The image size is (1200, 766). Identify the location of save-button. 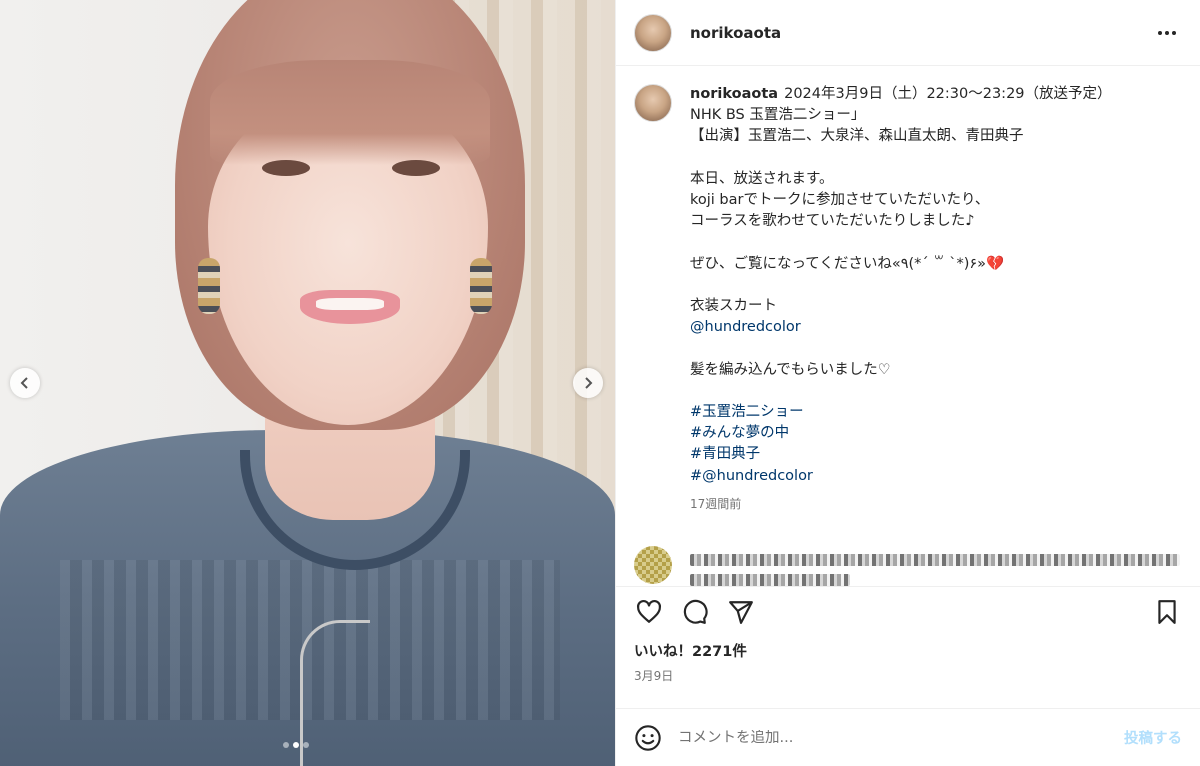
(1167, 612).